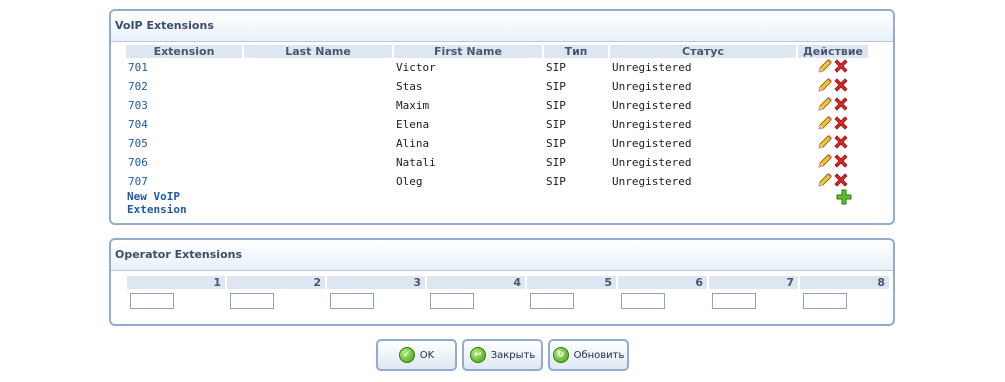  What do you see at coordinates (184, 143) in the screenshot?
I see `cell-extension: 705` at bounding box center [184, 143].